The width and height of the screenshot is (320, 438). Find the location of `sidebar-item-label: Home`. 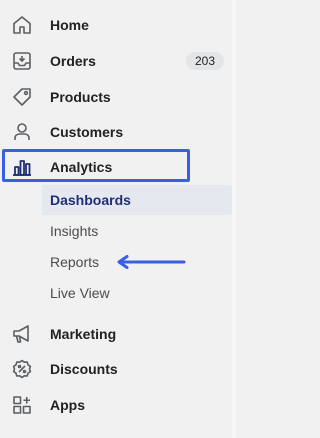

sidebar-item-label: Home is located at coordinates (69, 25).